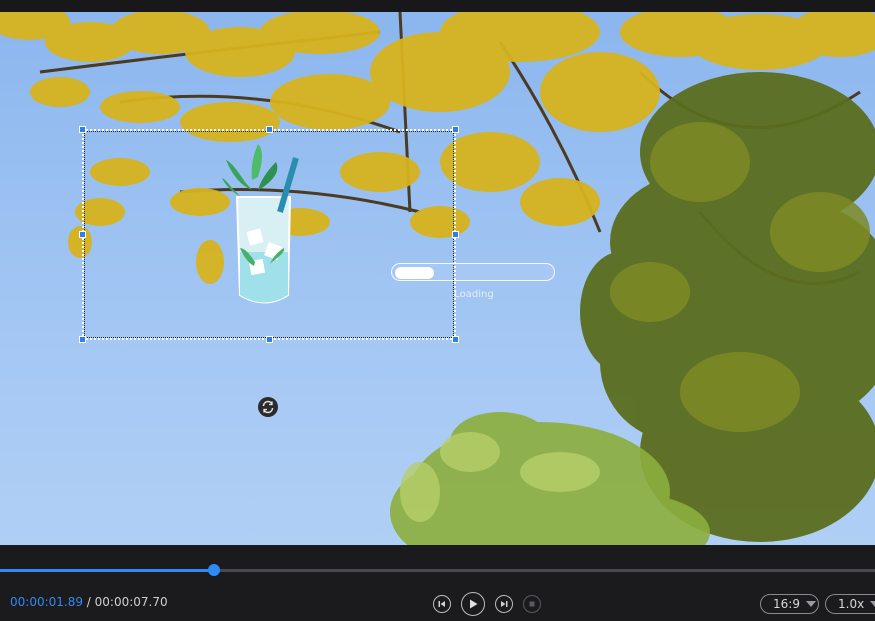  Describe the element at coordinates (473, 272) in the screenshot. I see `loading-bar-track` at that location.